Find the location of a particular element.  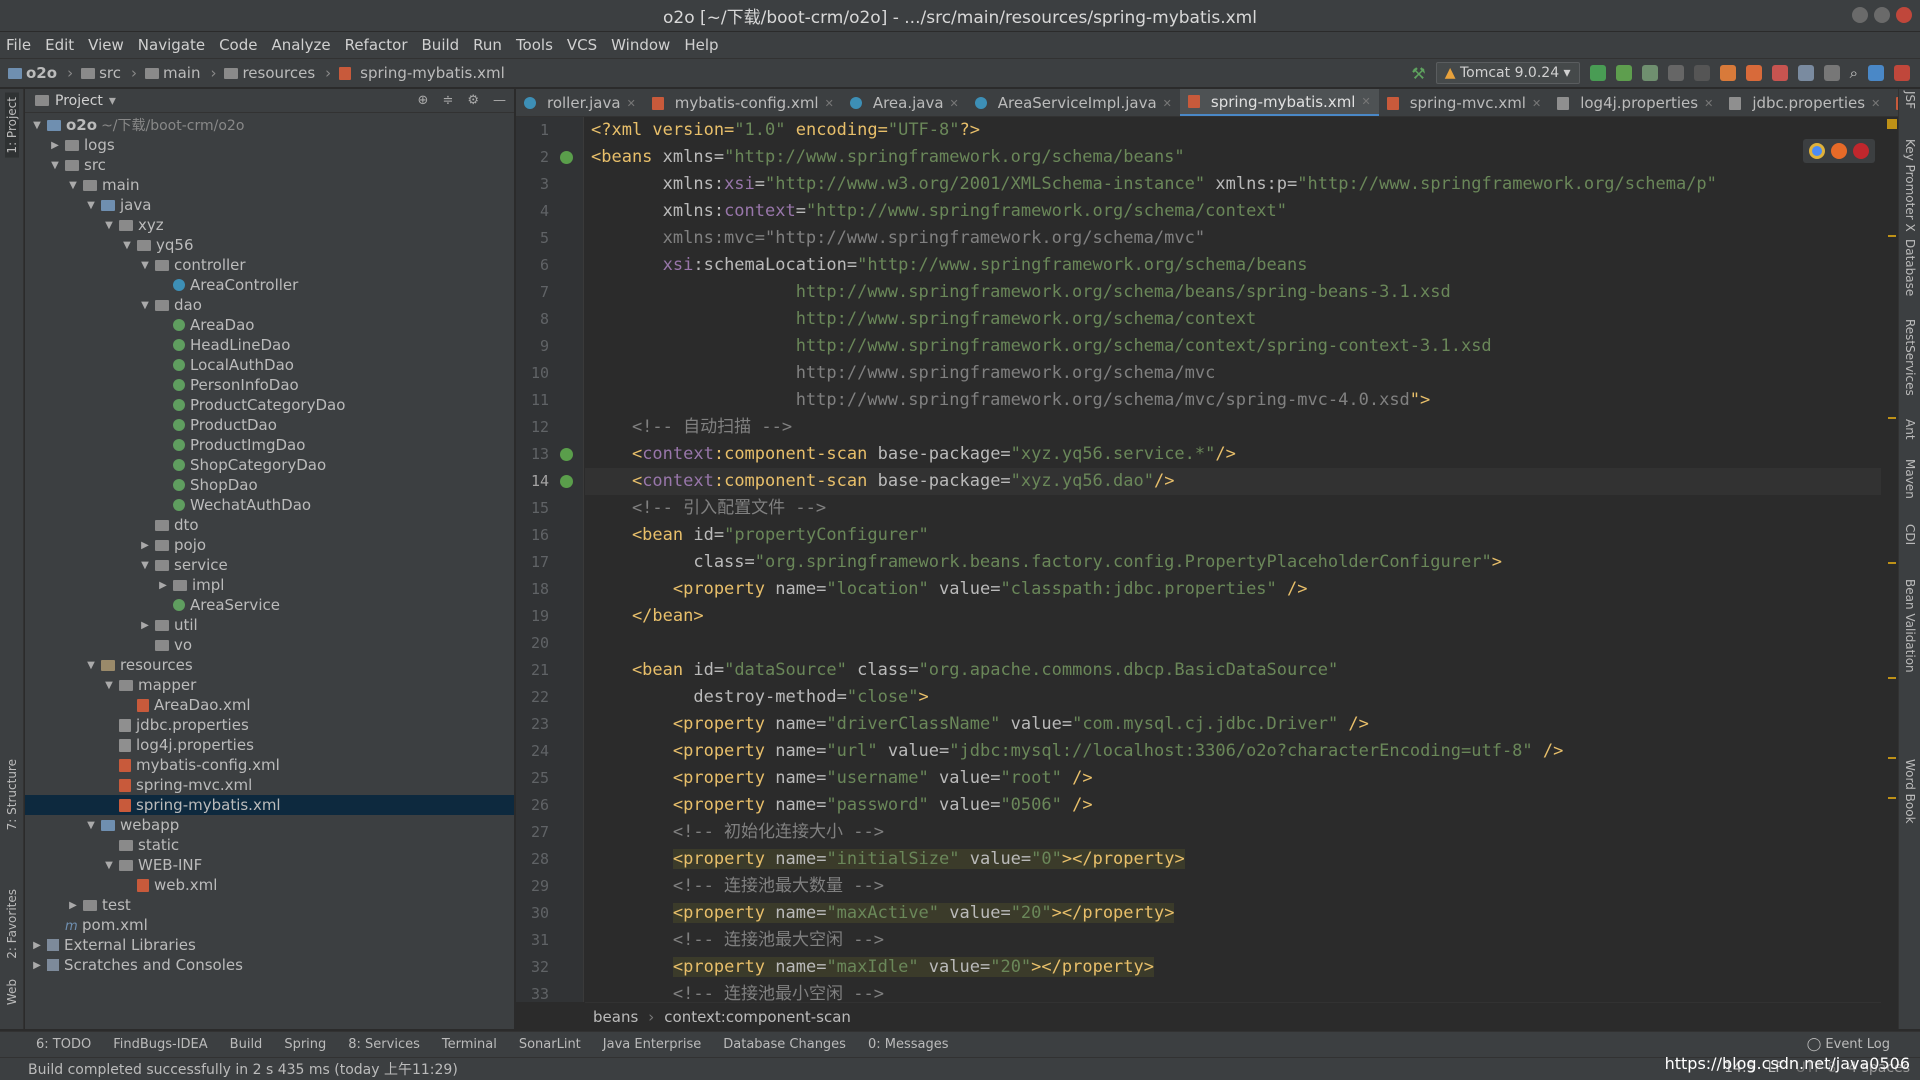

tree-item: ShopCategoryDao is located at coordinates (269, 465).